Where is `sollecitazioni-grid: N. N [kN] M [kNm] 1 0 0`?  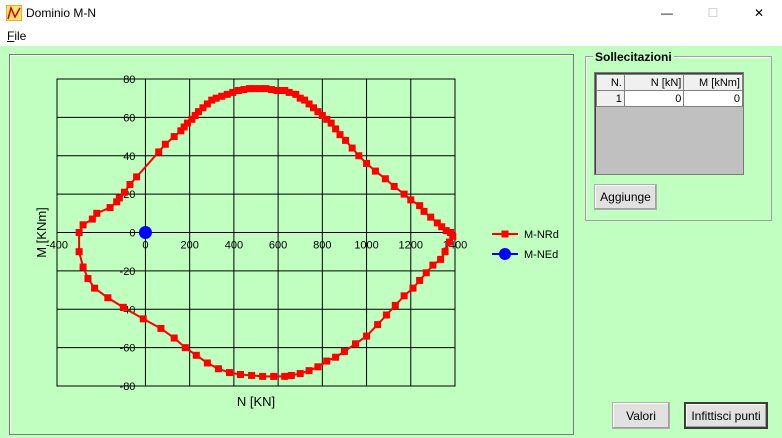
sollecitazioni-grid: N. N [kN] M [kNm] 1 0 0 is located at coordinates (669, 123).